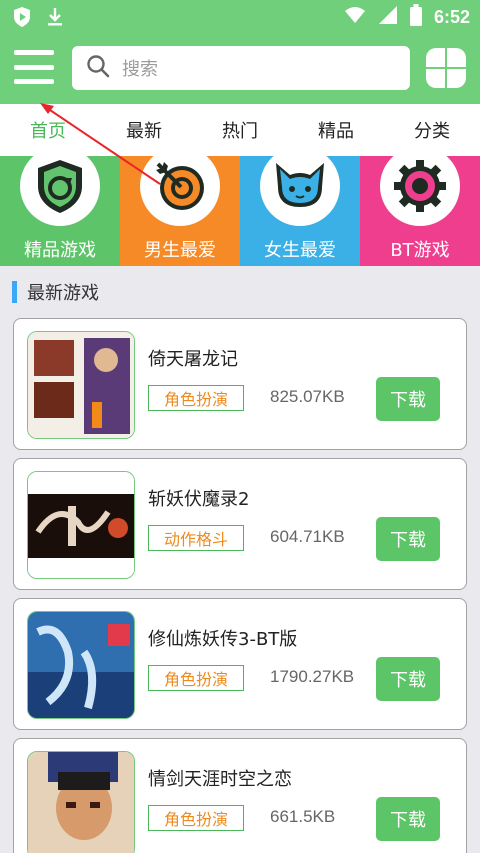  Describe the element at coordinates (60, 250) in the screenshot. I see `category-label: 精品游戏` at that location.